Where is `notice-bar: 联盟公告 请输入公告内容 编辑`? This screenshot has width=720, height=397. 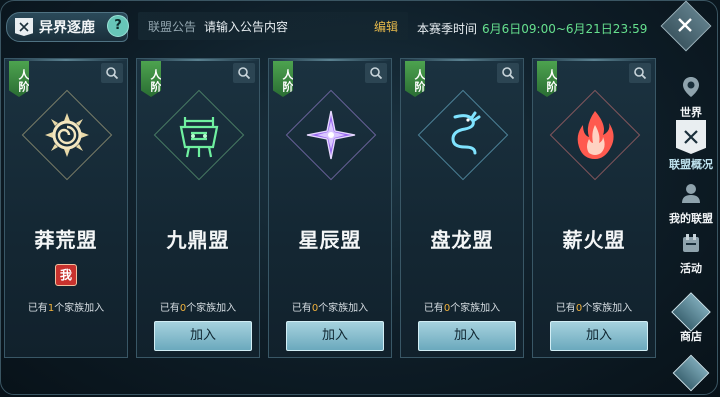 notice-bar: 联盟公告 请输入公告内容 编辑 is located at coordinates (273, 26).